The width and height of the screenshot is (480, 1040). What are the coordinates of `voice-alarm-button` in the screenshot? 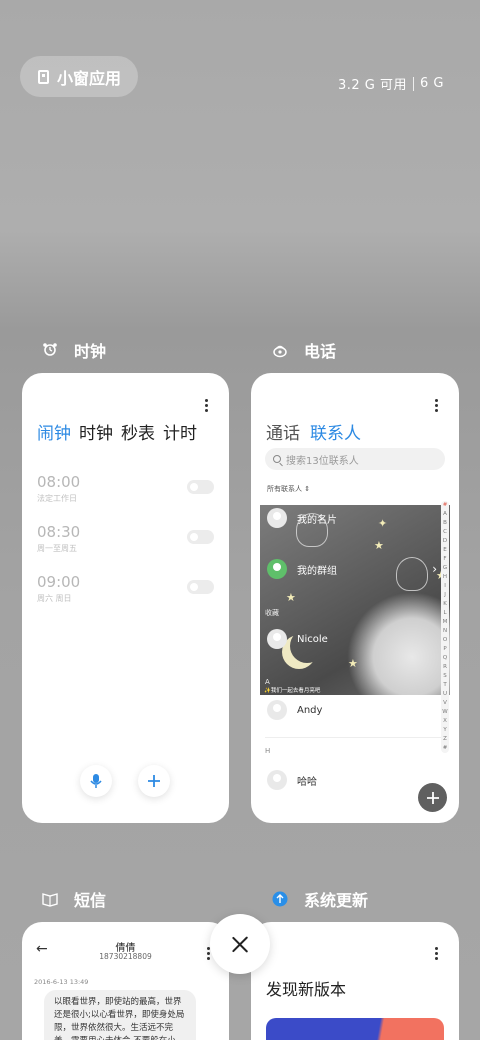 It's located at (96, 781).